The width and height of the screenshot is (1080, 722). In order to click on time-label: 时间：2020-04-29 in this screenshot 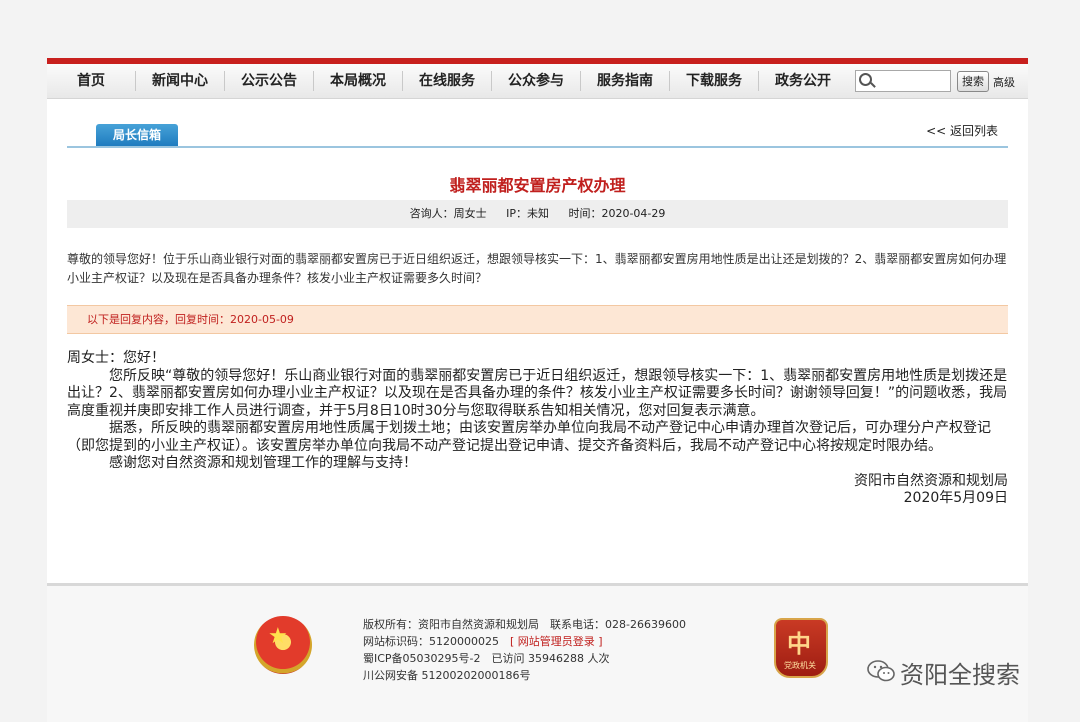, I will do `click(617, 213)`.